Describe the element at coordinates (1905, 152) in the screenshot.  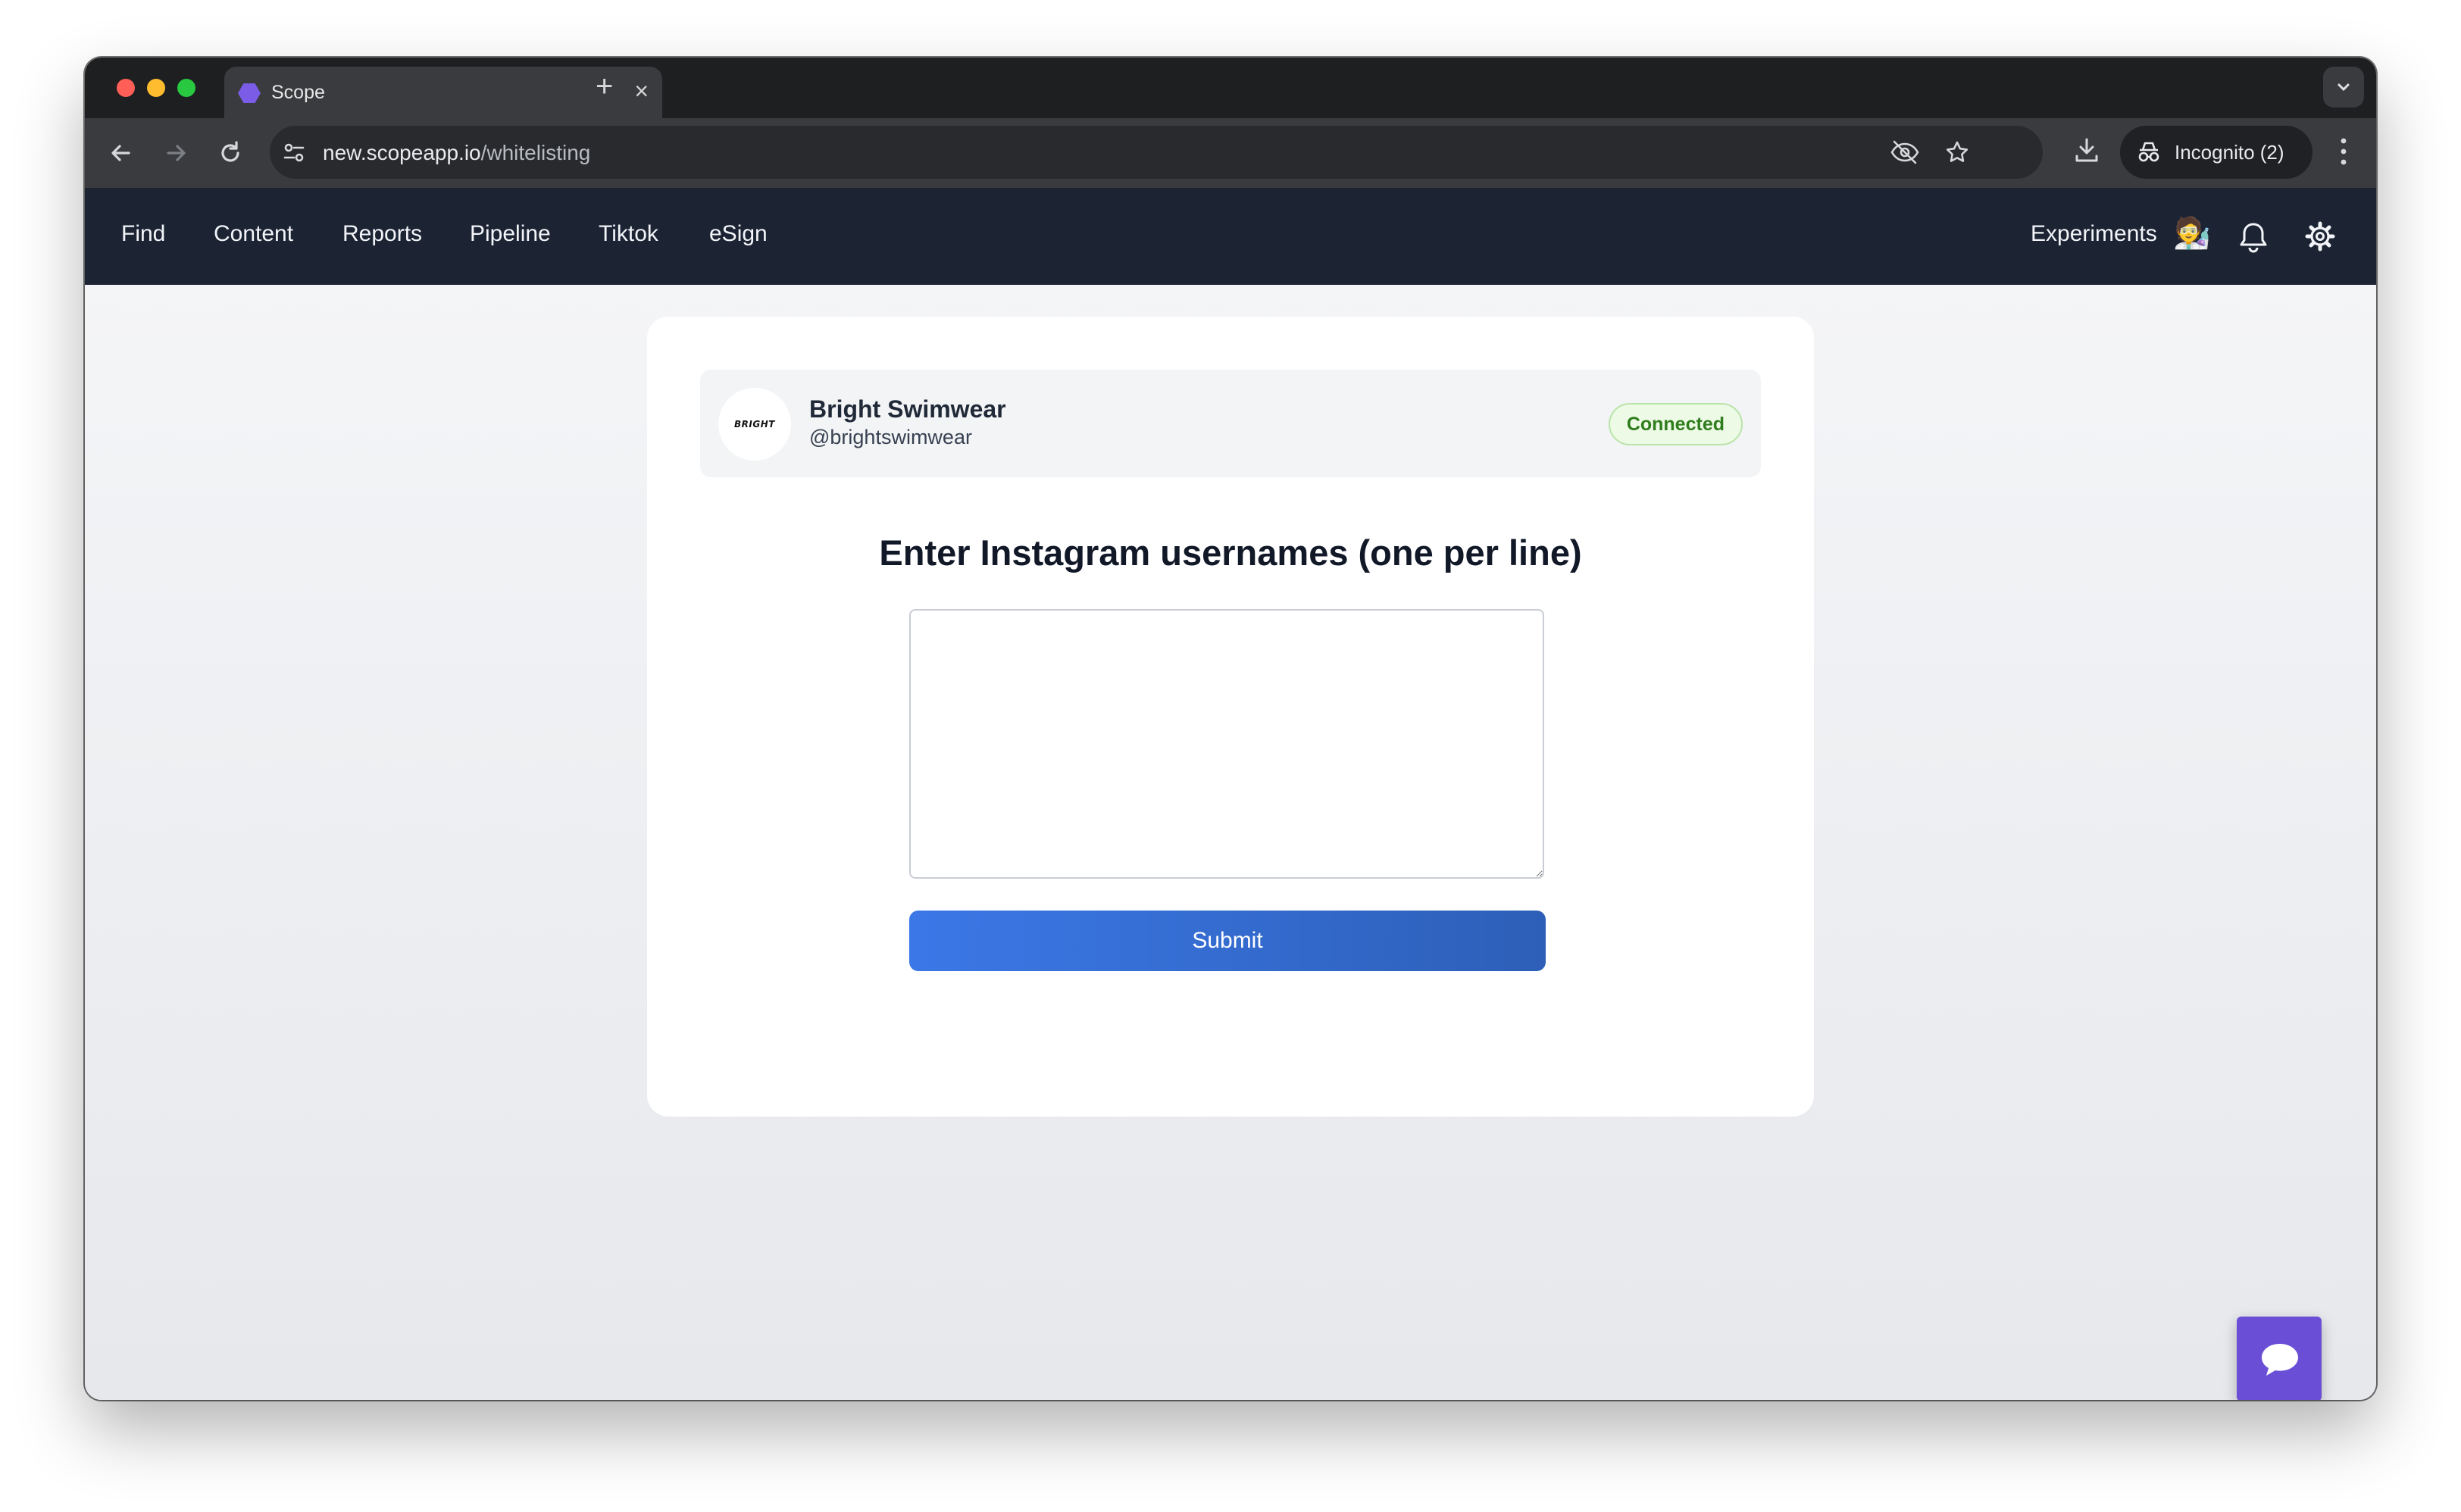
I see `eye-off-icon` at that location.